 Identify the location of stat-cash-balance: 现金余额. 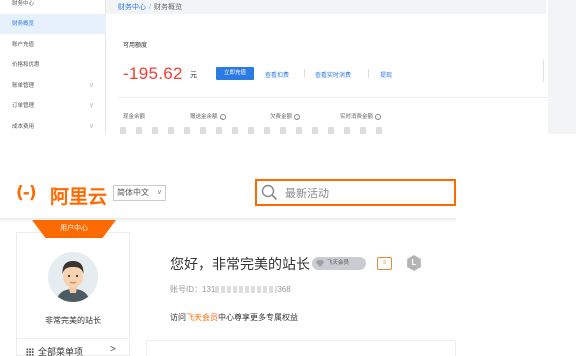
(134, 116).